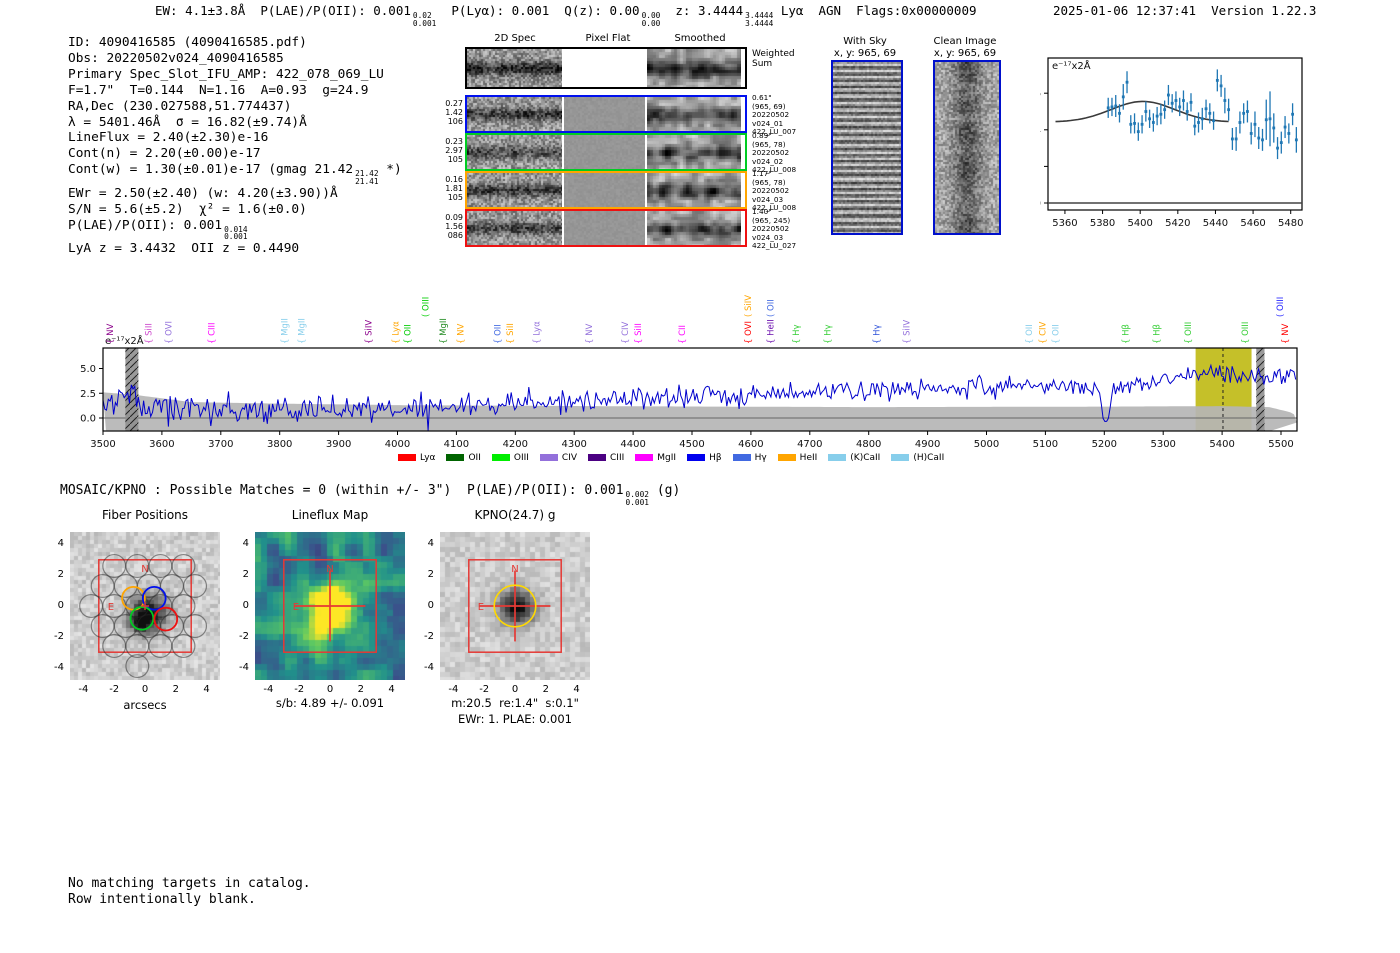 The width and height of the screenshot is (1400, 953). I want to click on spec2d-fiber-row, so click(606, 114).